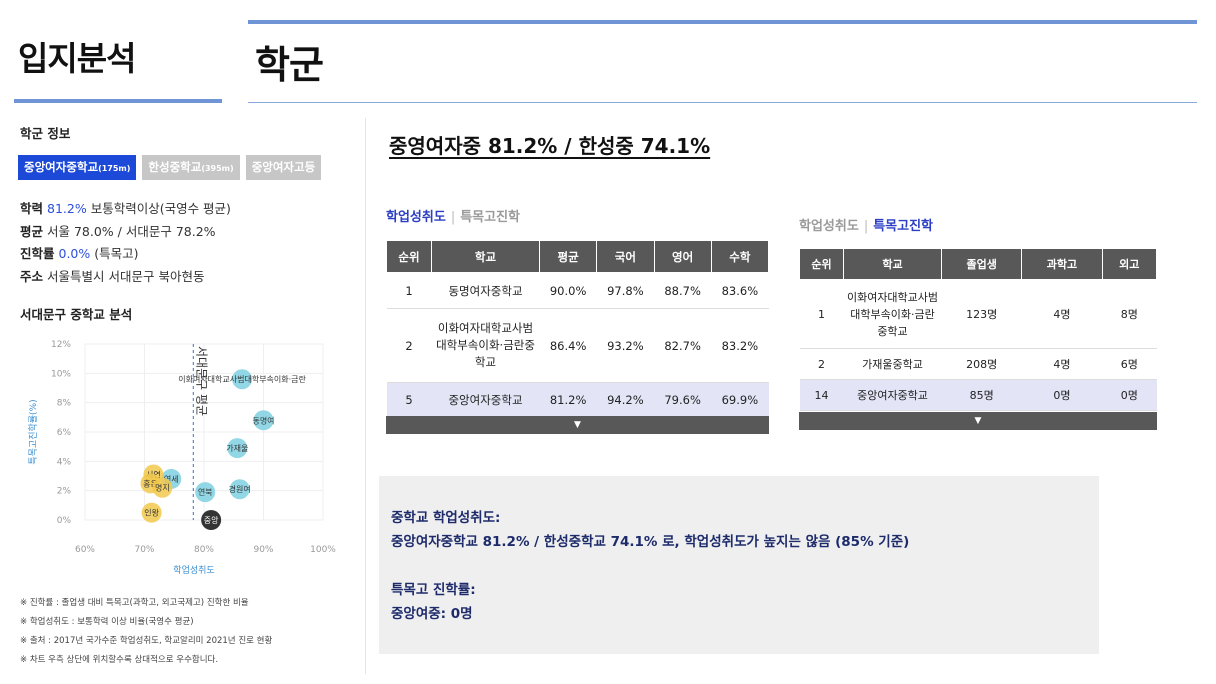  I want to click on data-point-label: 연북, so click(205, 492).